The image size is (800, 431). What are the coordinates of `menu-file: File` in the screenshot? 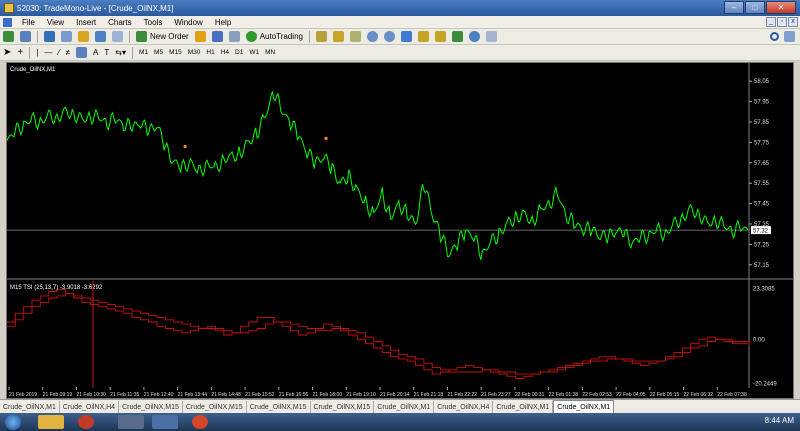 It's located at (28, 22).